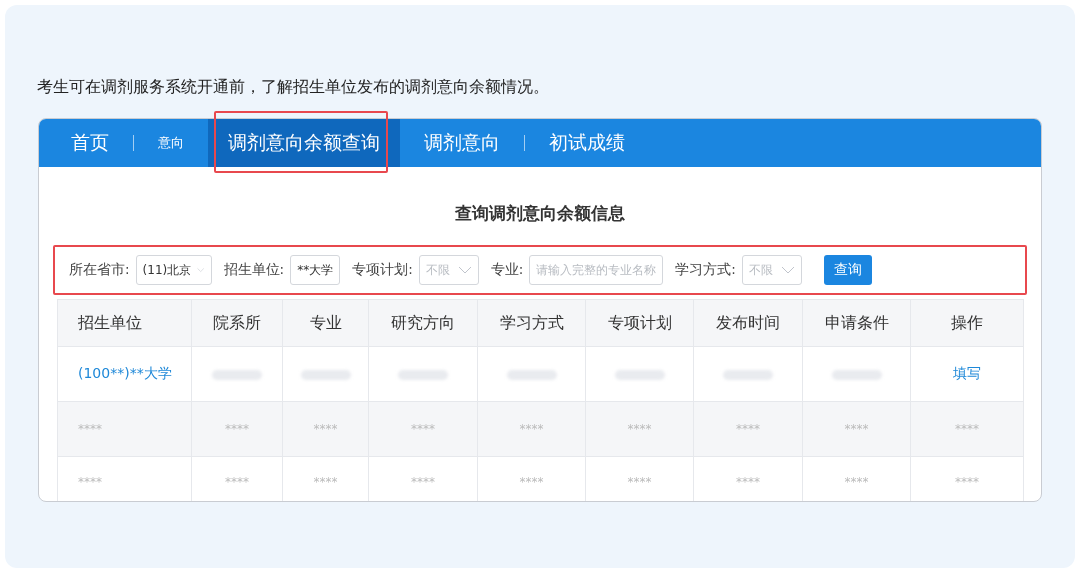 The width and height of the screenshot is (1080, 573). What do you see at coordinates (967, 322) in the screenshot?
I see `column-header: 操作` at bounding box center [967, 322].